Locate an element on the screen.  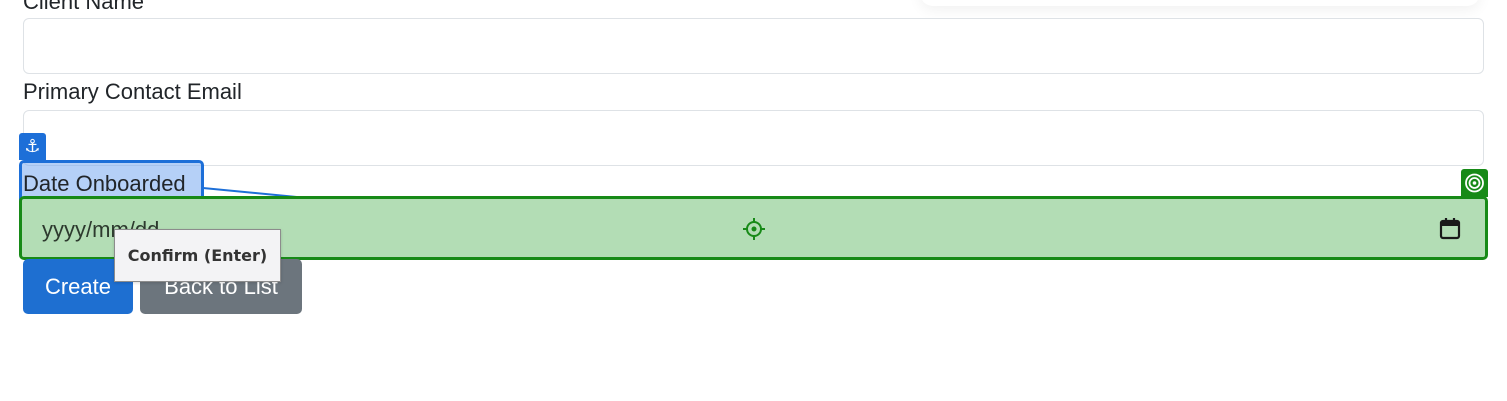
client-name-input is located at coordinates (753, 46).